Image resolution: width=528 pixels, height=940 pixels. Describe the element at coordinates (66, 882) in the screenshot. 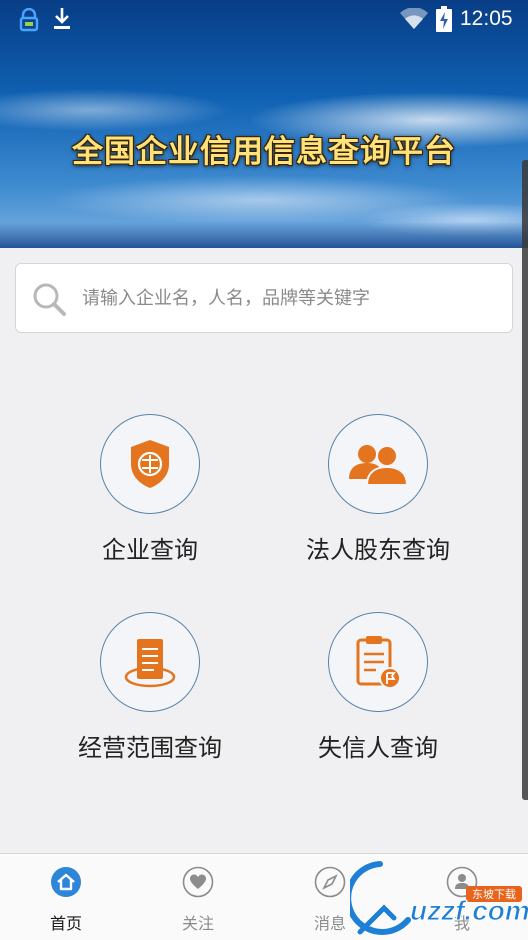

I see `home-icon` at that location.